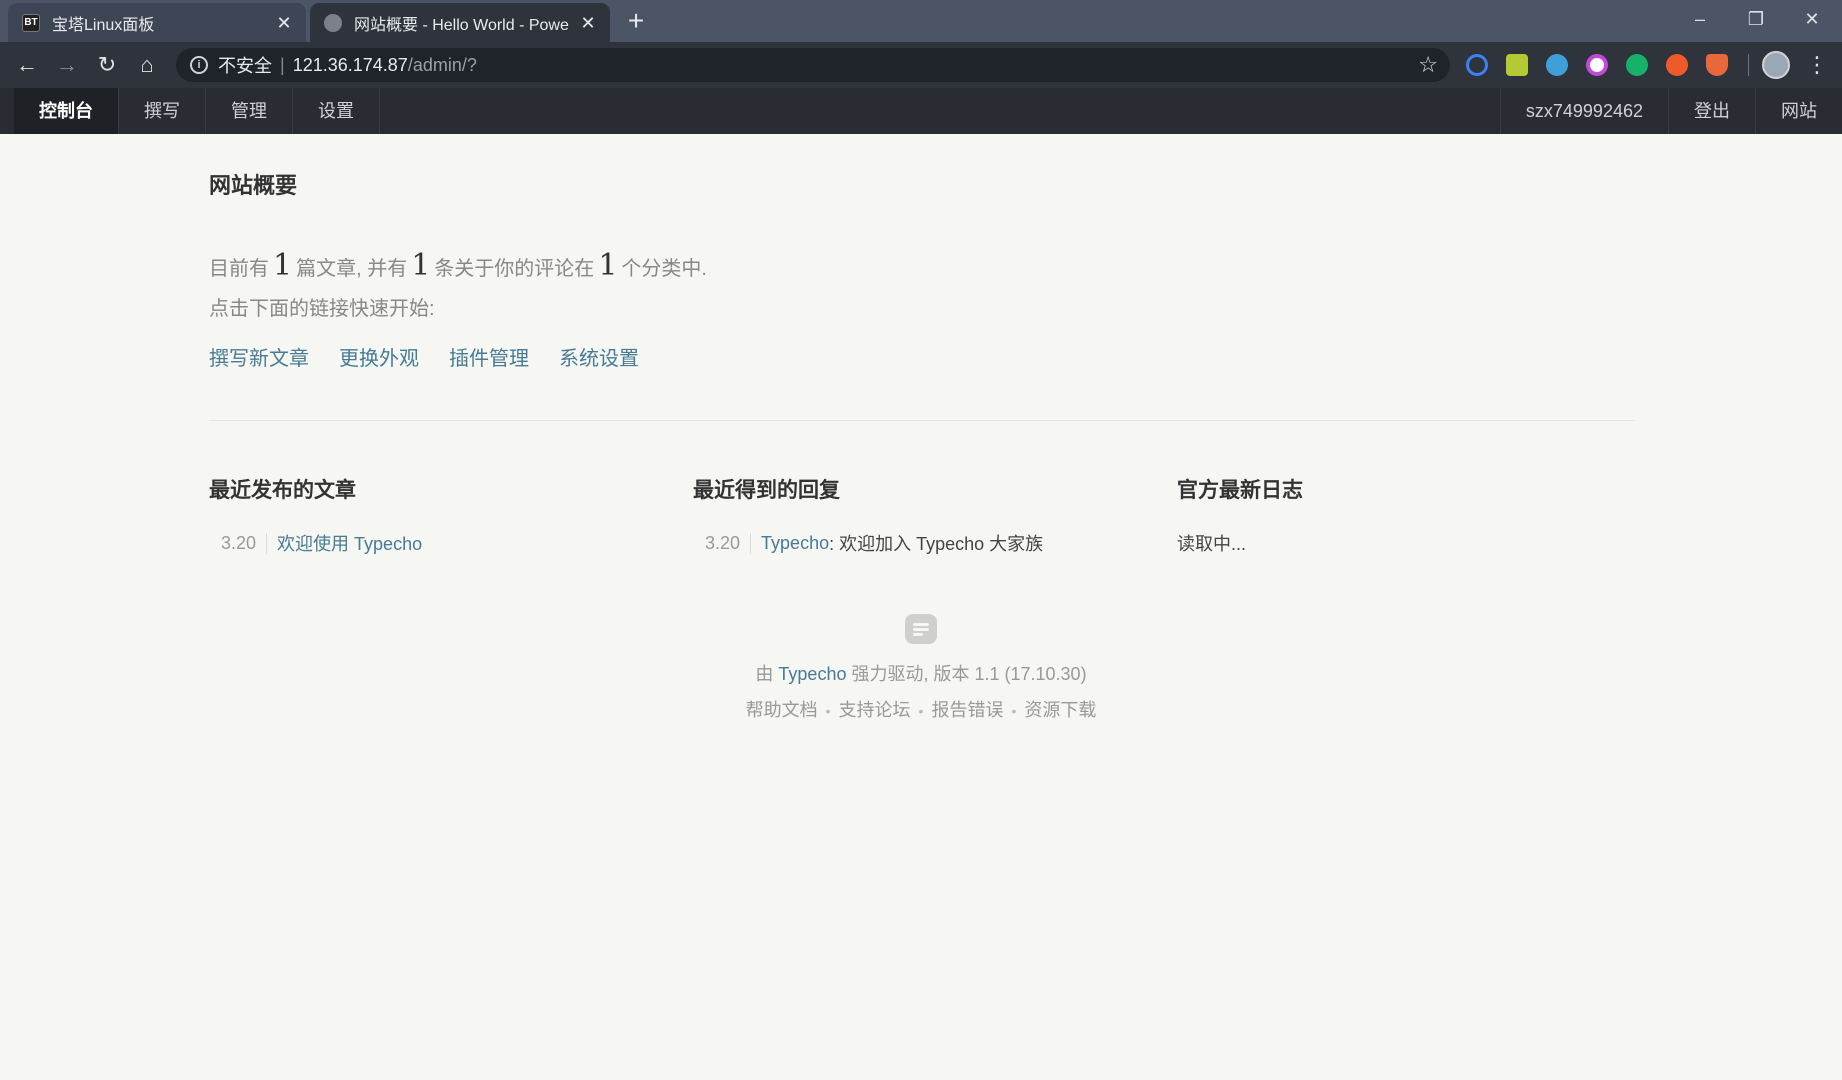  Describe the element at coordinates (336, 111) in the screenshot. I see `nav-settings: 设置` at that location.